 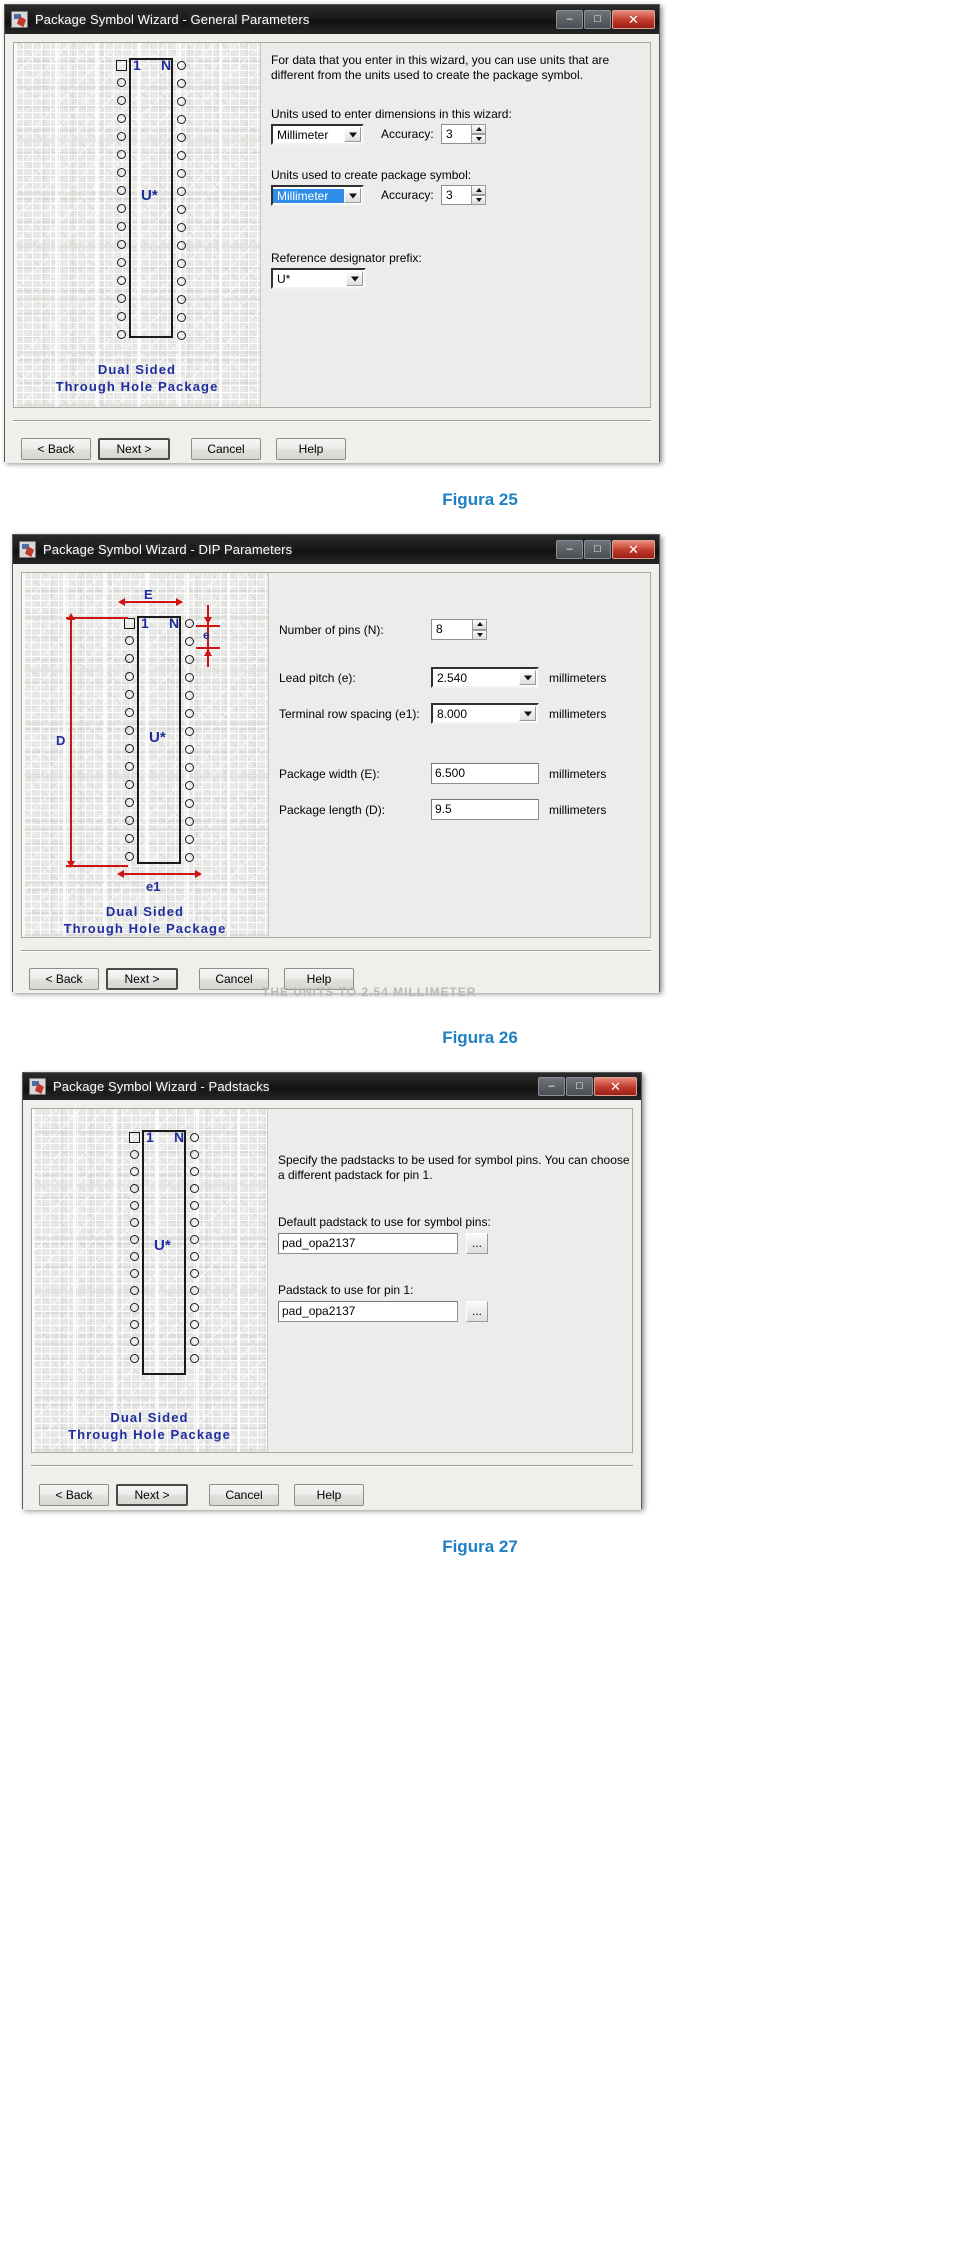 I want to click on lead-pitch-unit: millimeters, so click(x=578, y=678).